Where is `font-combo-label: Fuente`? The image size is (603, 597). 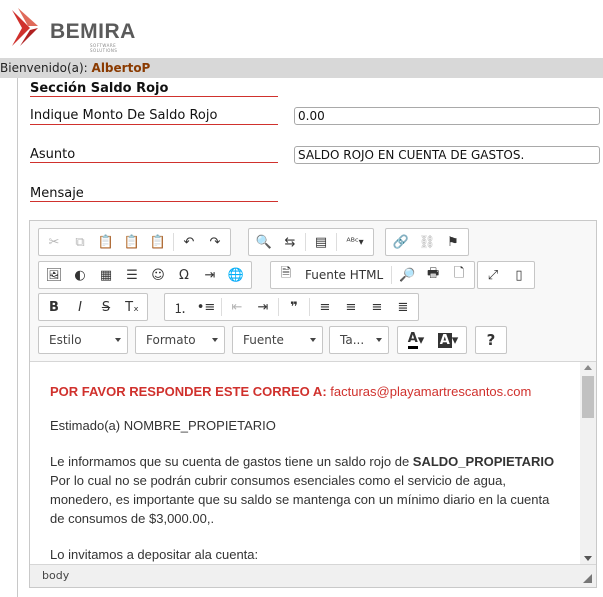
font-combo-label: Fuente is located at coordinates (263, 340).